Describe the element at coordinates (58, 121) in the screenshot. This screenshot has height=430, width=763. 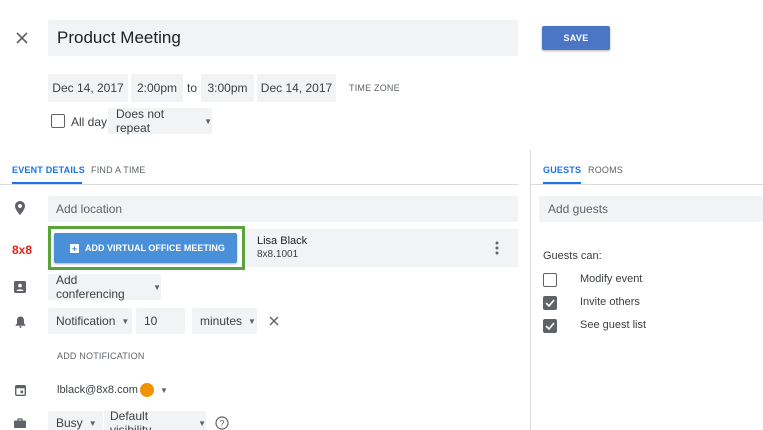
I see `allday-checkbox` at that location.